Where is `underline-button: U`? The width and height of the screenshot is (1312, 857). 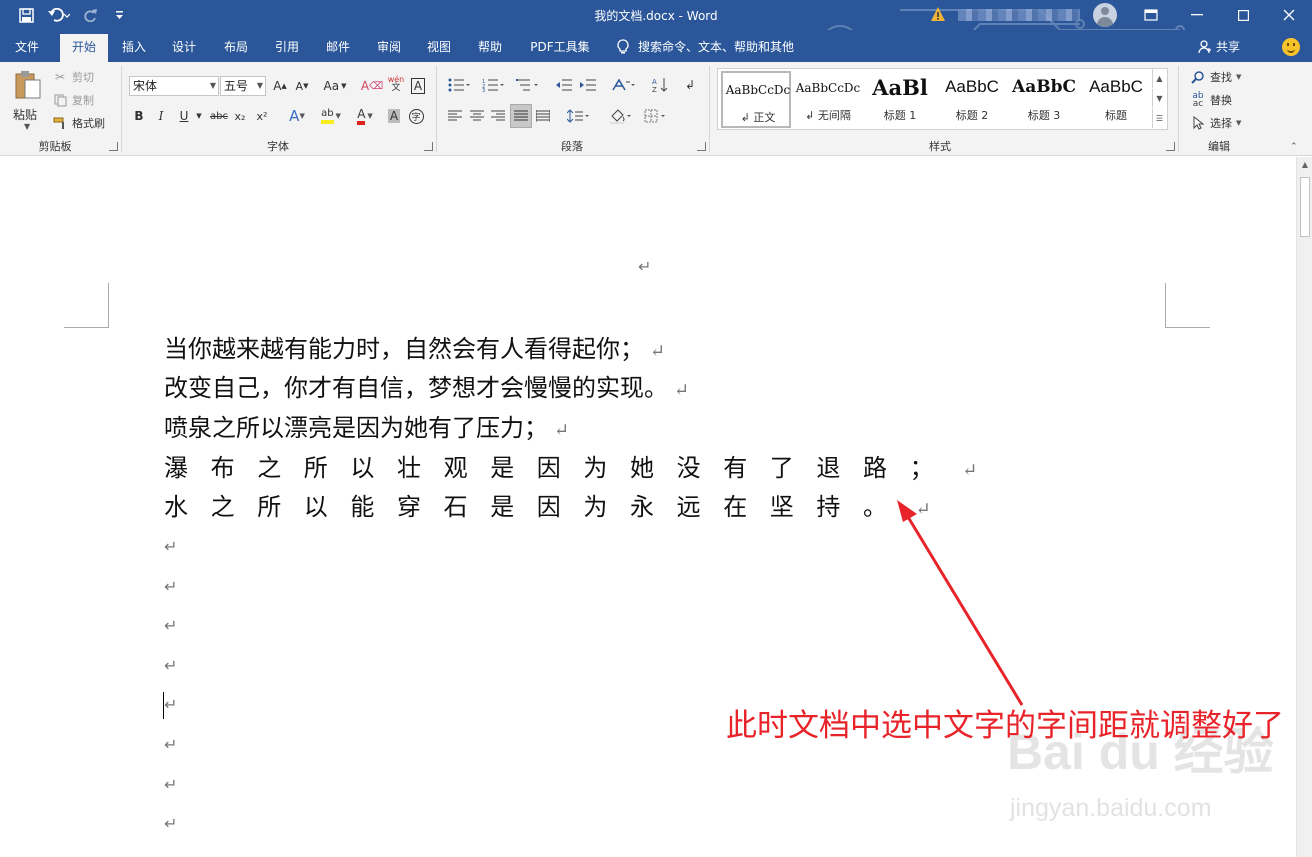
underline-button: U is located at coordinates (184, 116).